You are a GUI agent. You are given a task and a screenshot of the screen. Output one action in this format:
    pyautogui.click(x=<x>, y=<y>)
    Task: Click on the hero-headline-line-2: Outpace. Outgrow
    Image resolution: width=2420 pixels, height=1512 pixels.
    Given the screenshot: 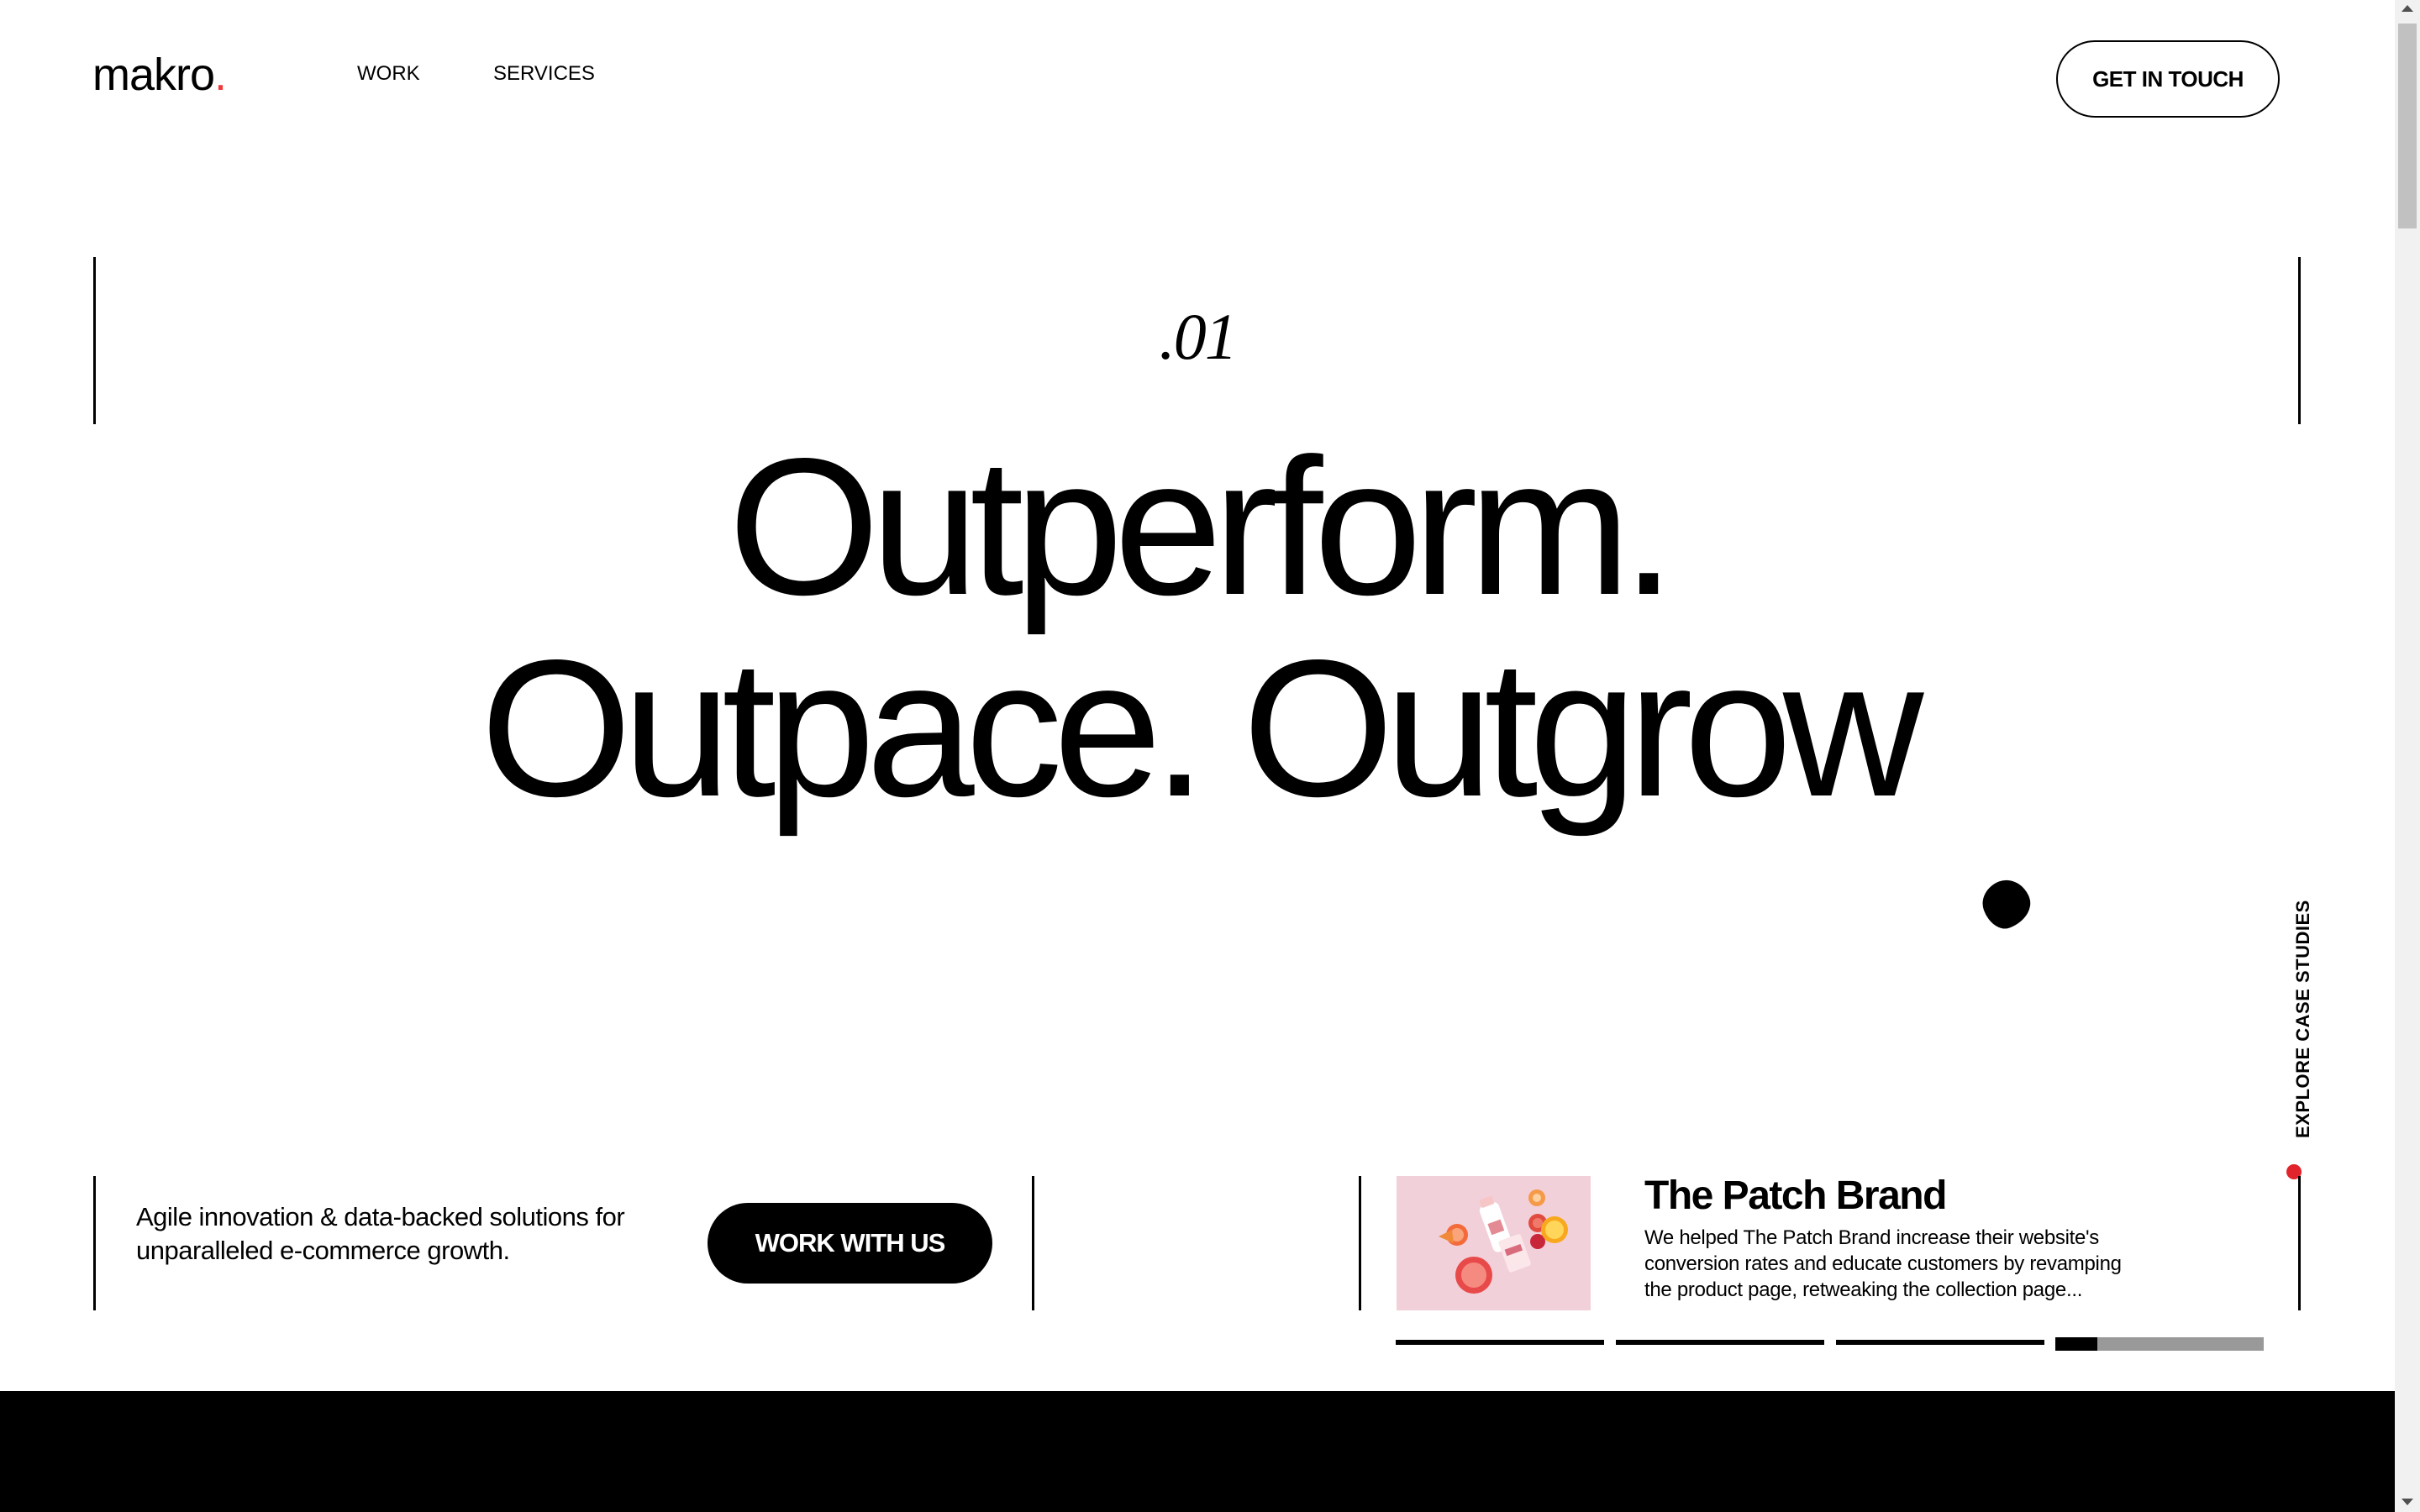 What is the action you would take?
    pyautogui.click(x=1202, y=728)
    